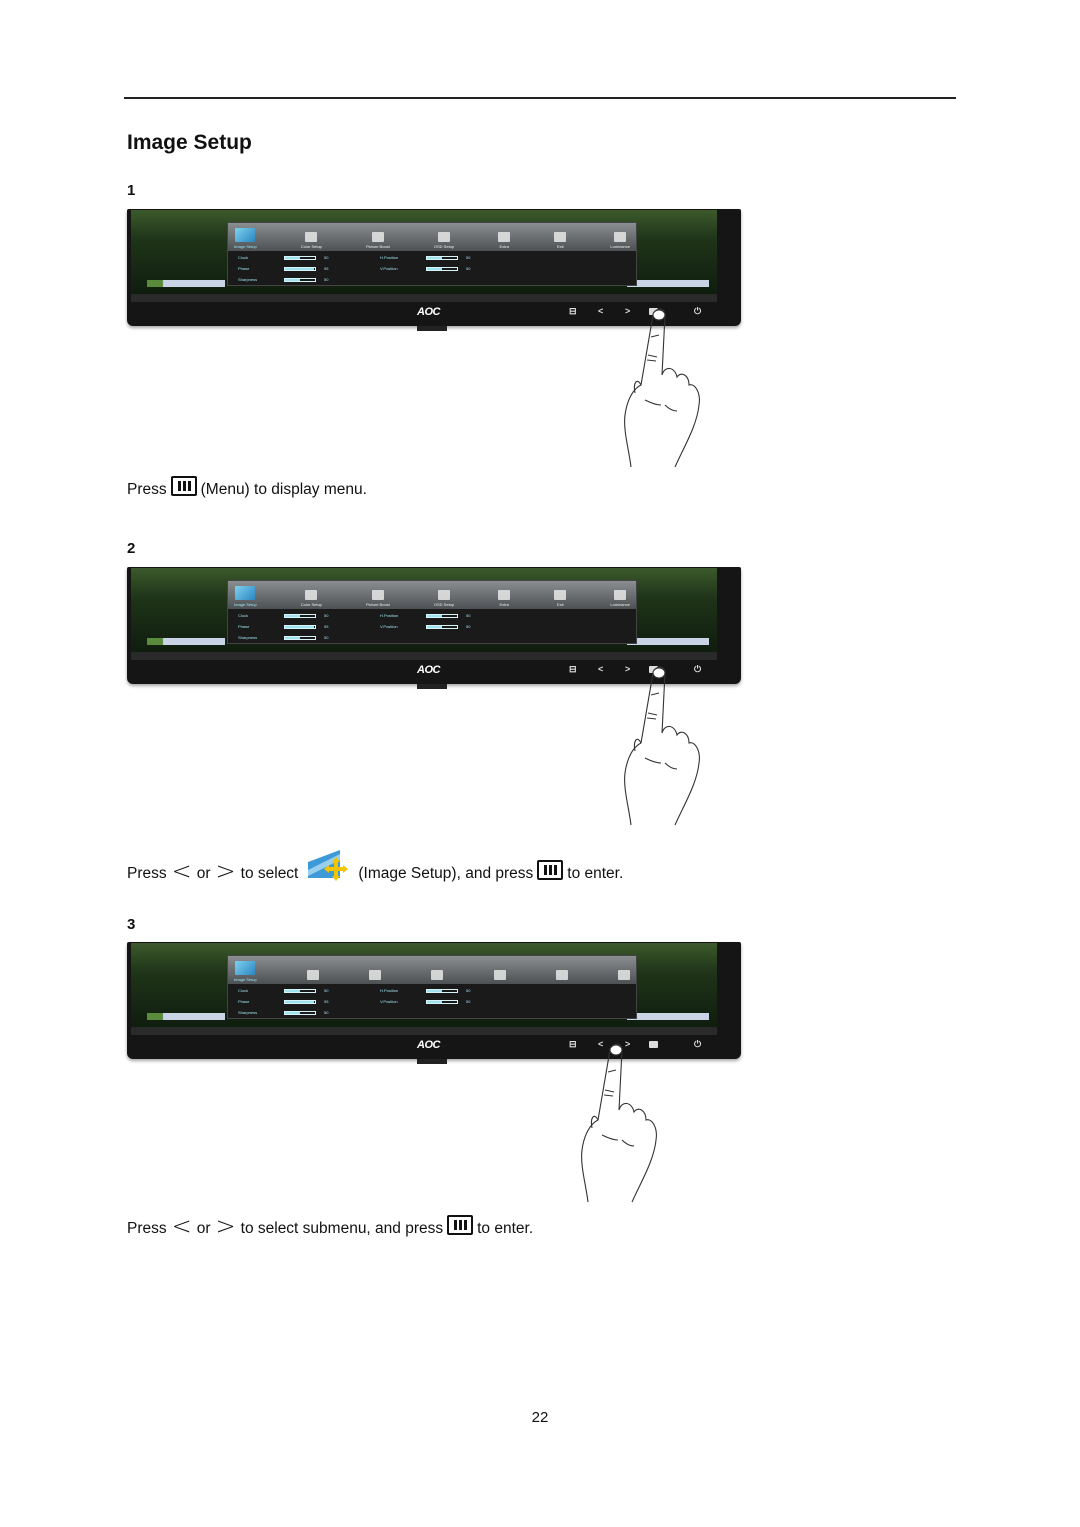 The height and width of the screenshot is (1527, 1080). Describe the element at coordinates (560, 604) in the screenshot. I see `osd-tab-label: Exit` at that location.